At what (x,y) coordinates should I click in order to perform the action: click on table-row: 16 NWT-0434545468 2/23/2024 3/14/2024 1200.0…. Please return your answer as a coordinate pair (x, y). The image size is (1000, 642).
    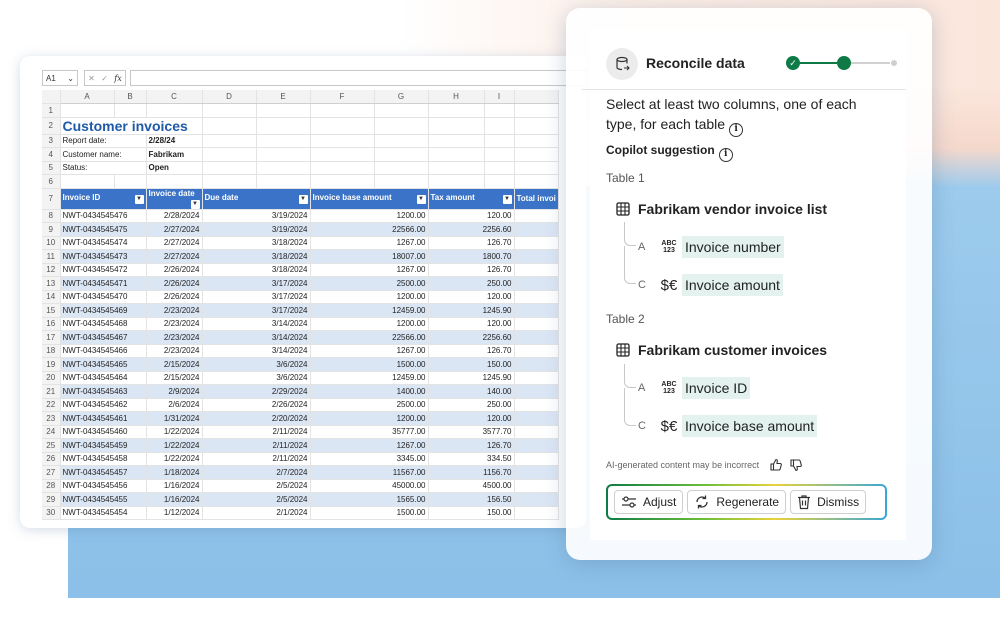
    Looking at the image, I should click on (300, 324).